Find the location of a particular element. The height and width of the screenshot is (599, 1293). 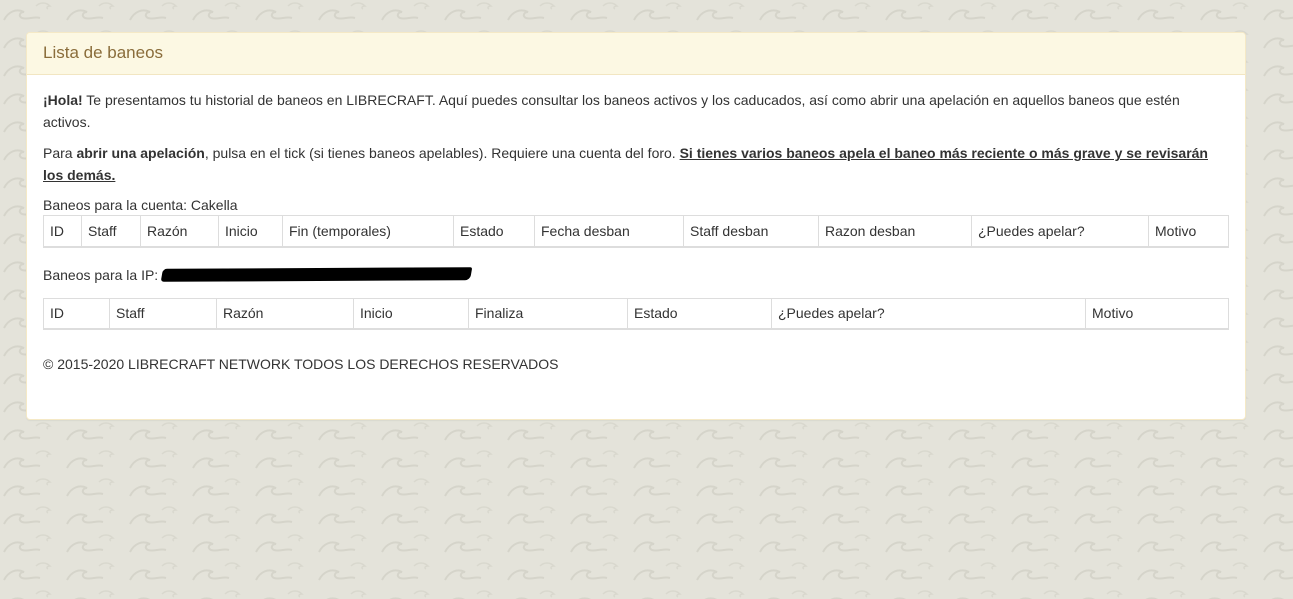

panel-heading: Lista de baneos is located at coordinates (636, 54).